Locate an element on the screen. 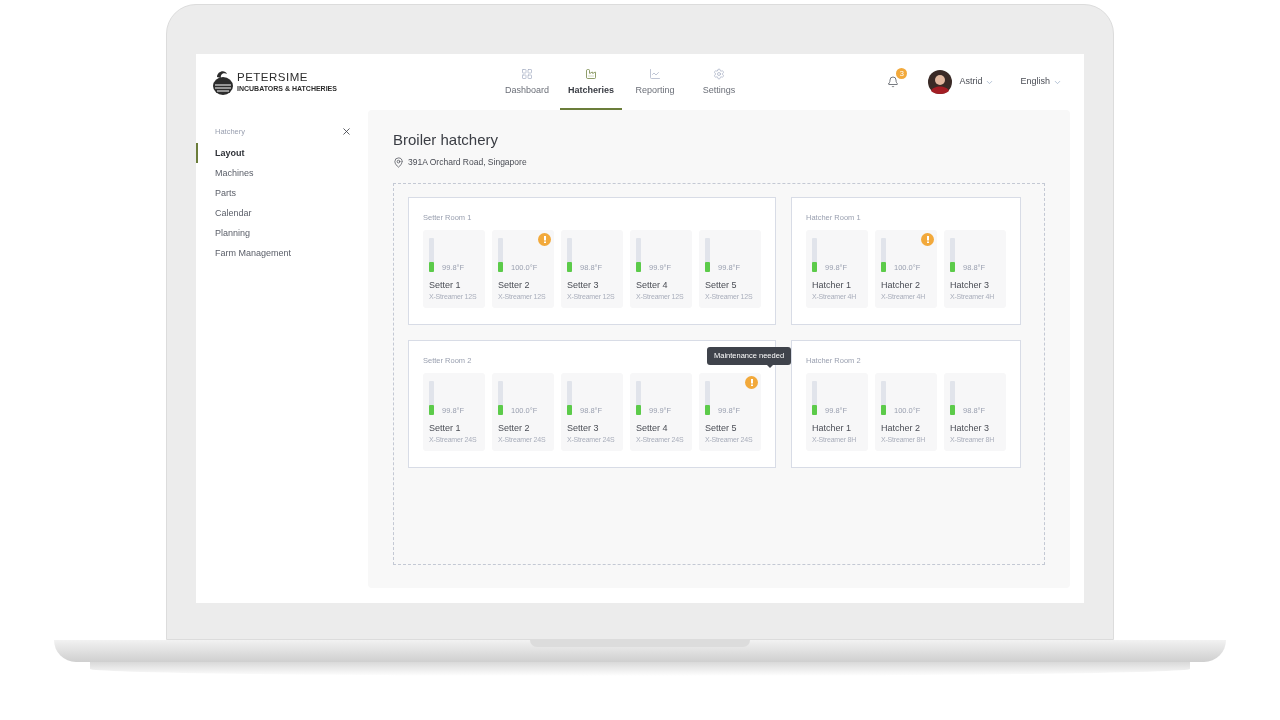 Image resolution: width=1280 pixels, height=720 pixels. bell-icon is located at coordinates (893, 82).